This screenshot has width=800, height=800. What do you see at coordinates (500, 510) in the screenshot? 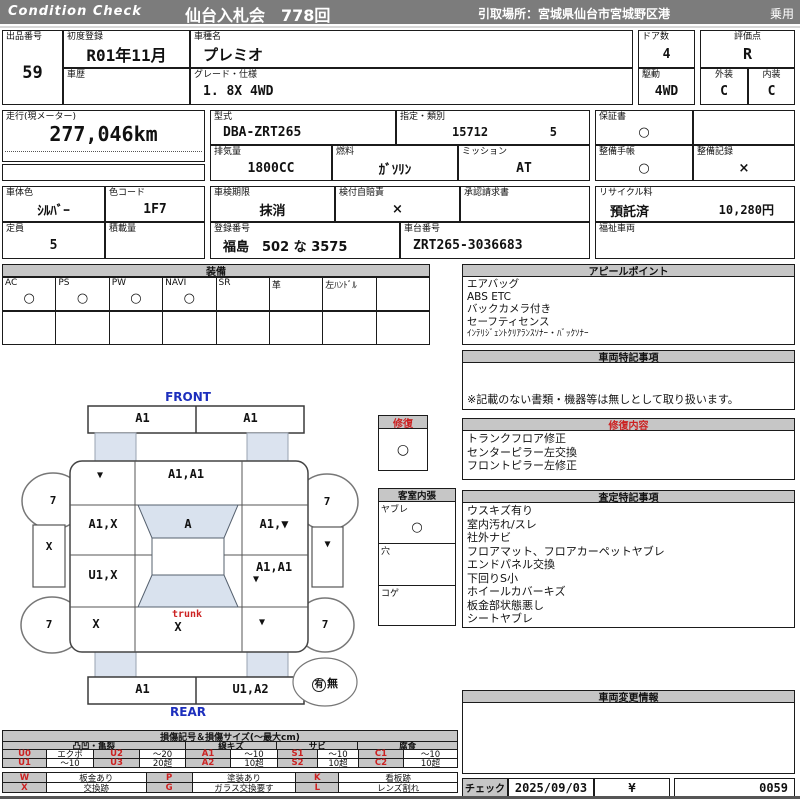
I see `assessment-line: ウスキズ有り` at bounding box center [500, 510].